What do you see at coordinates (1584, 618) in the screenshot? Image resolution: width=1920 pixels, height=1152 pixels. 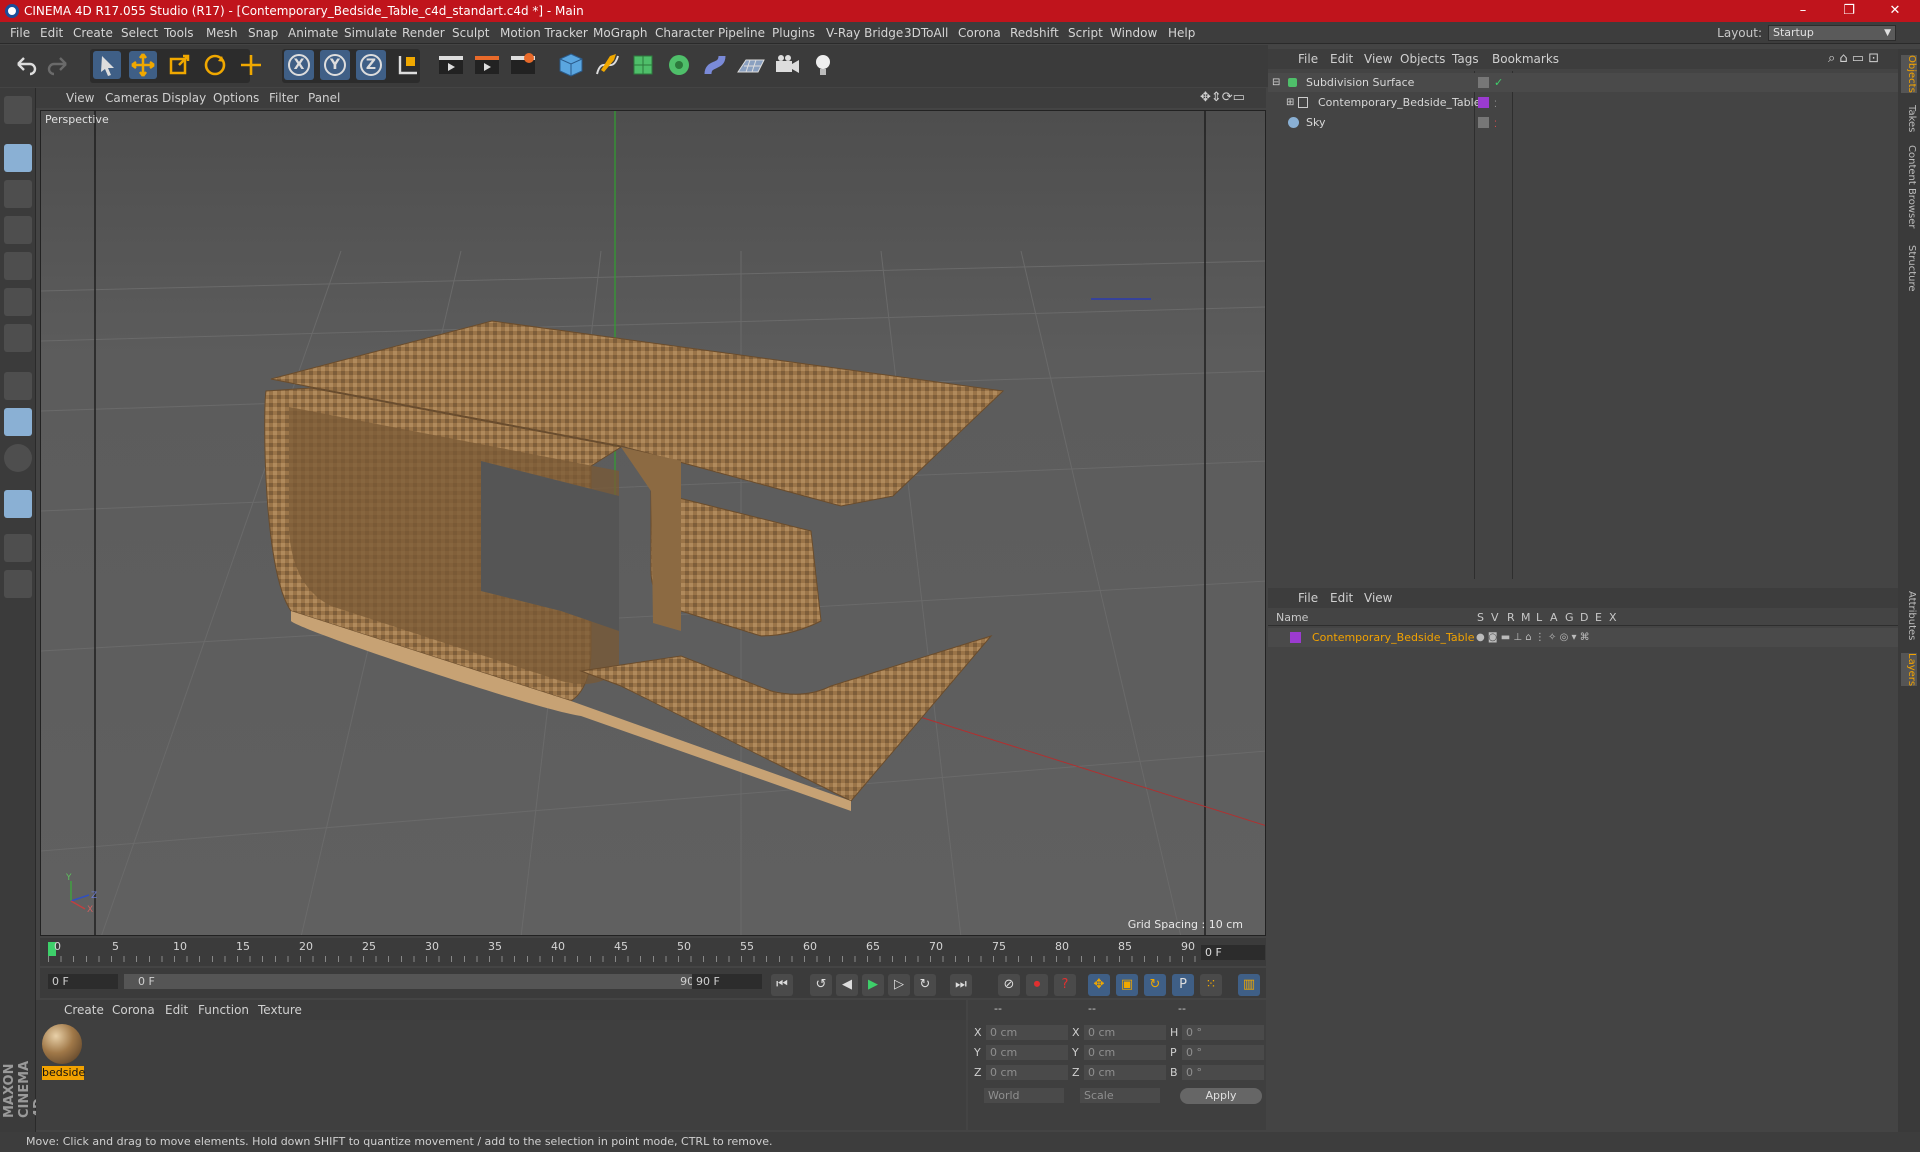 I see `layer-col-deformers: D` at bounding box center [1584, 618].